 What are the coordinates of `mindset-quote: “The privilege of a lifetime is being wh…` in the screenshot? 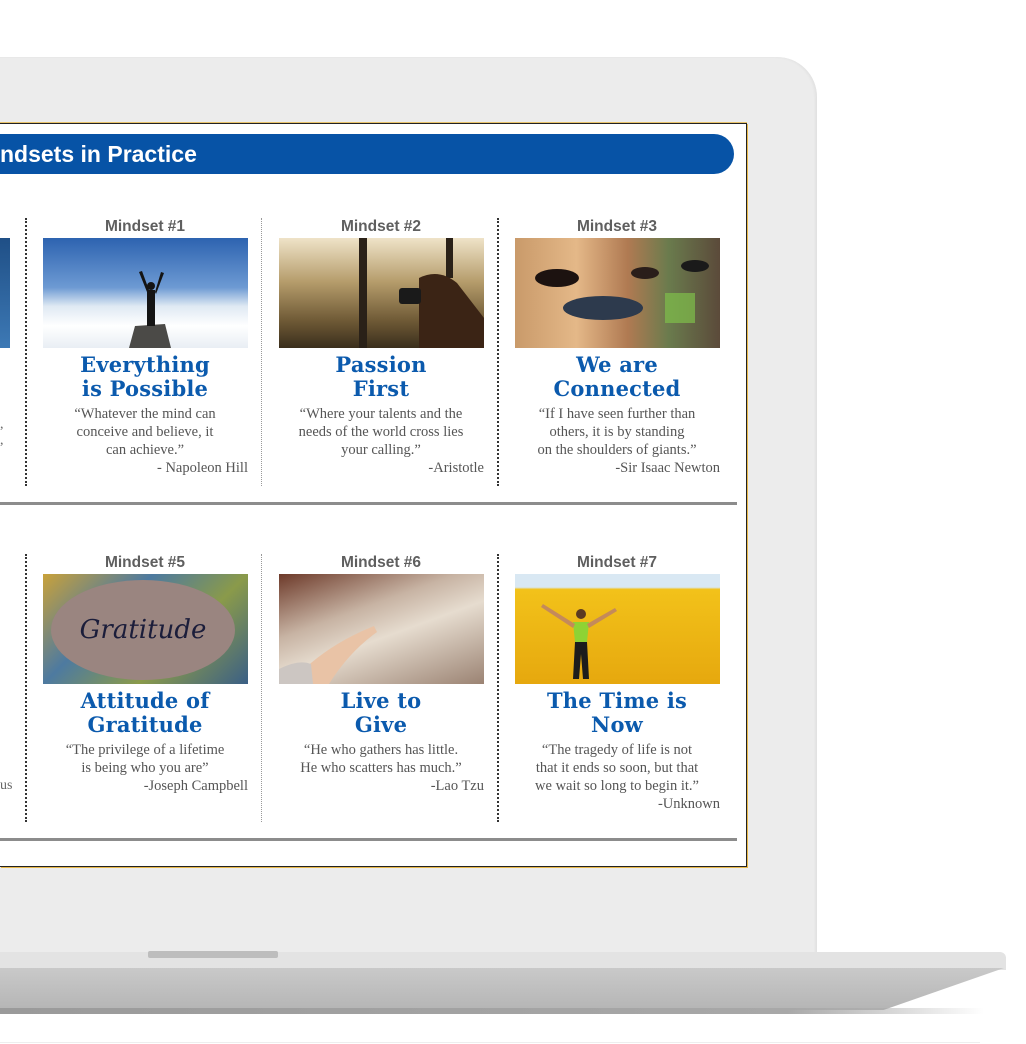 It's located at (145, 759).